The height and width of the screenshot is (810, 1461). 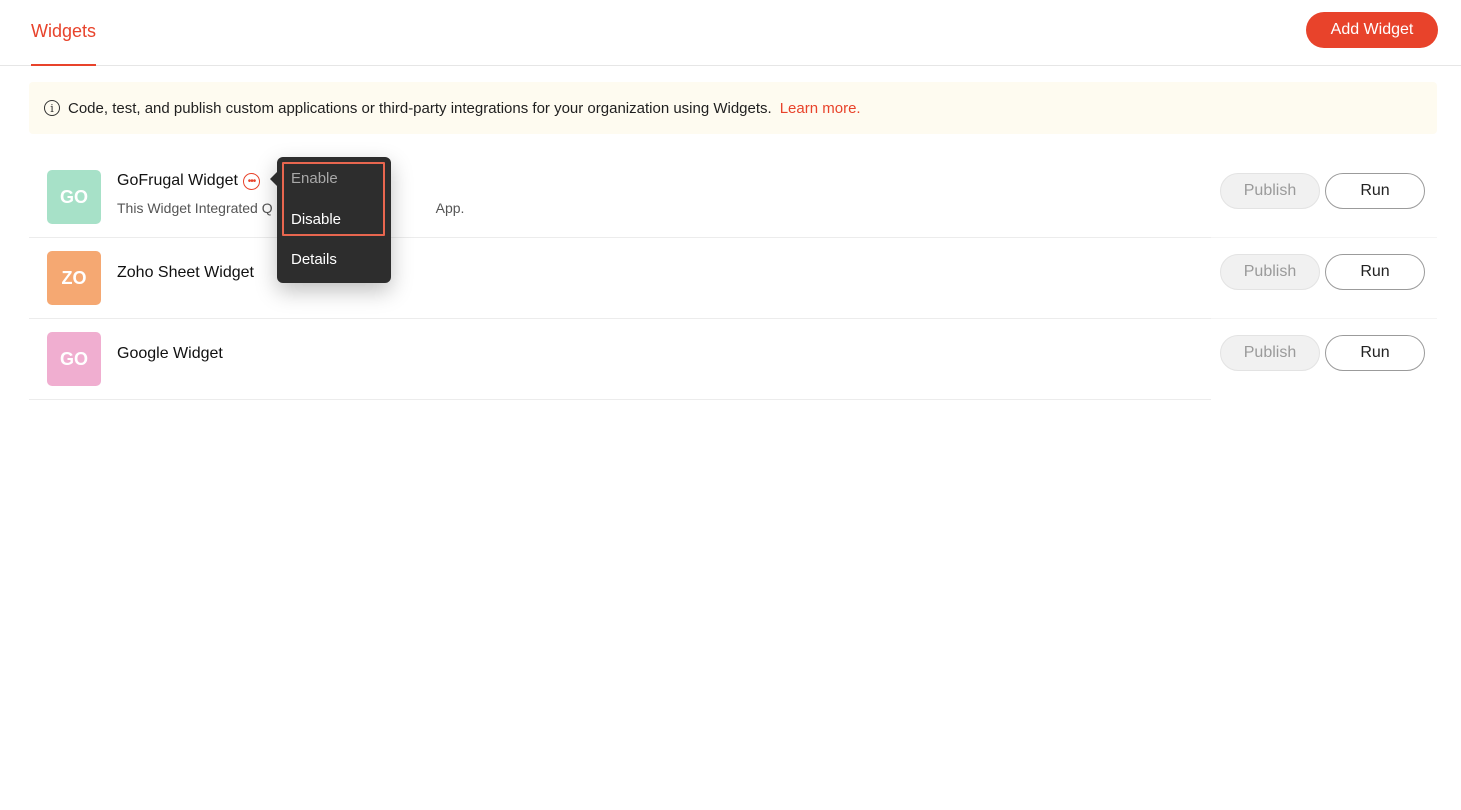 What do you see at coordinates (64, 33) in the screenshot?
I see `tab-widgets: Widgets` at bounding box center [64, 33].